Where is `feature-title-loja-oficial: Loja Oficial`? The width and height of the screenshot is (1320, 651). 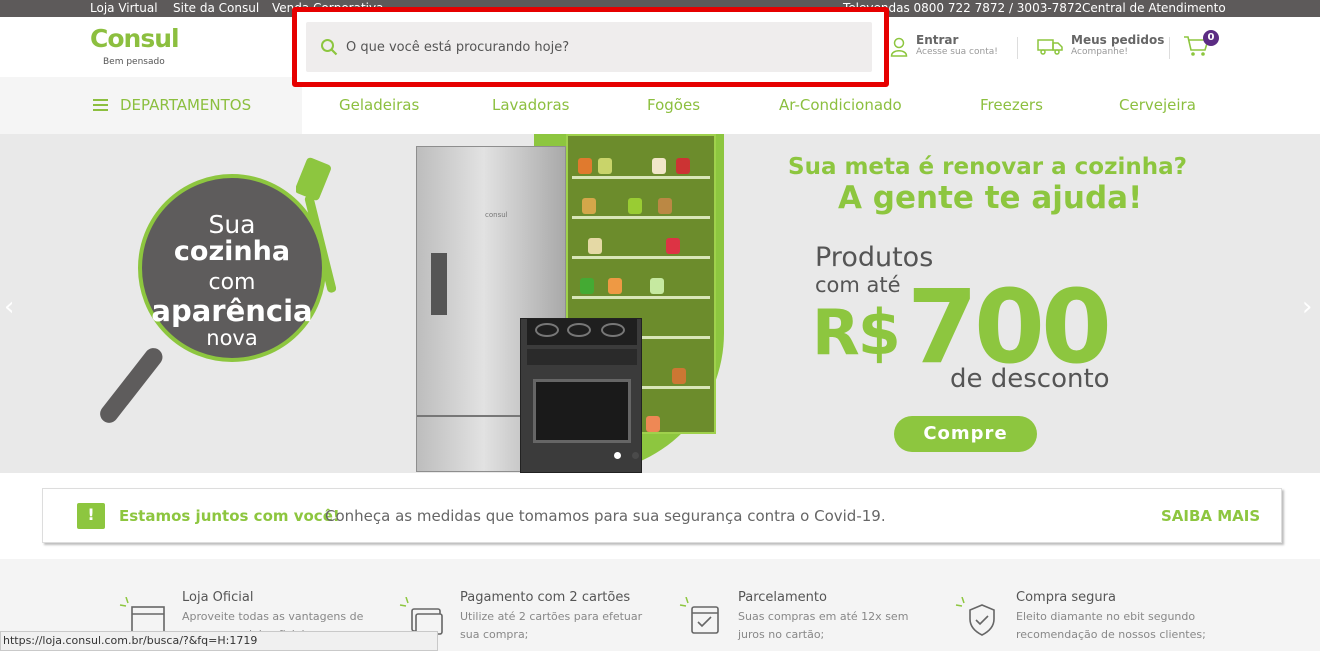 feature-title-loja-oficial: Loja Oficial is located at coordinates (218, 597).